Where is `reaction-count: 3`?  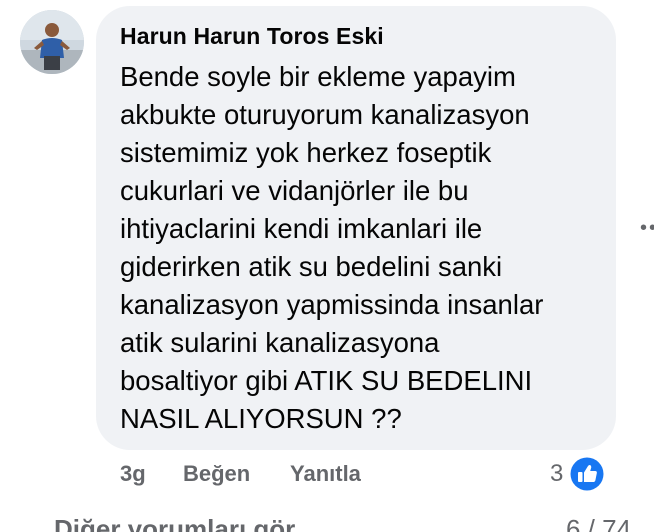
reaction-count: 3 is located at coordinates (557, 473).